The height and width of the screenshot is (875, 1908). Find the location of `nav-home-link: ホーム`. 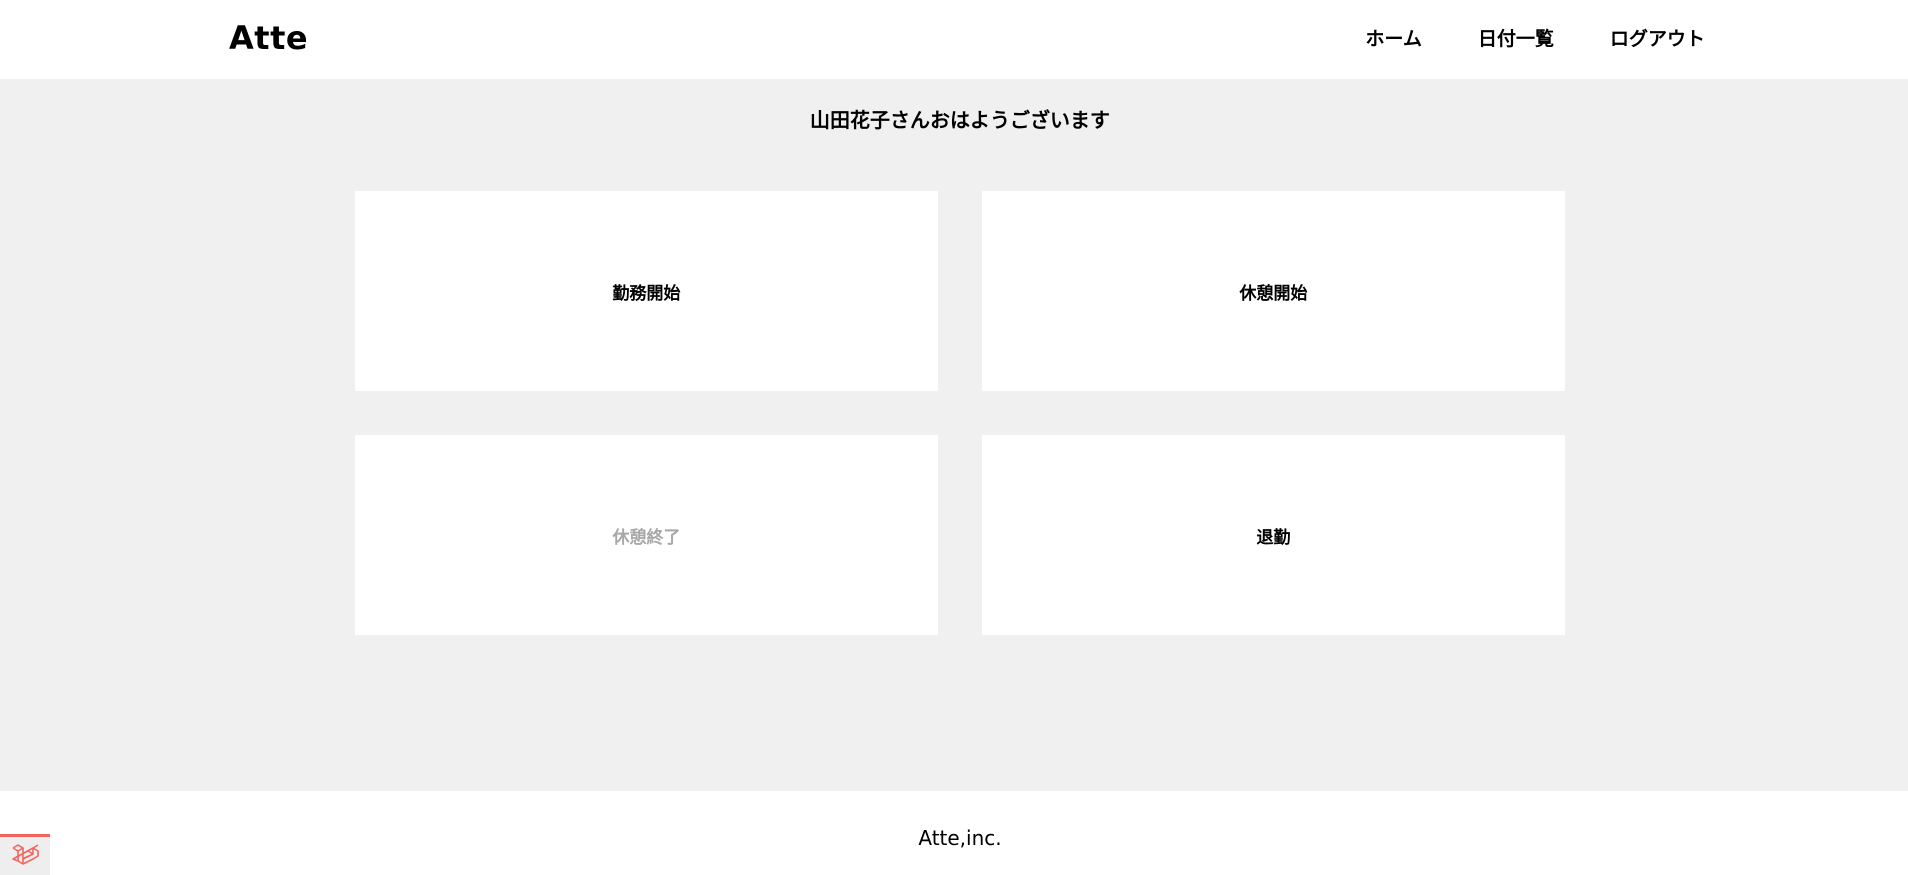

nav-home-link: ホーム is located at coordinates (1394, 39).